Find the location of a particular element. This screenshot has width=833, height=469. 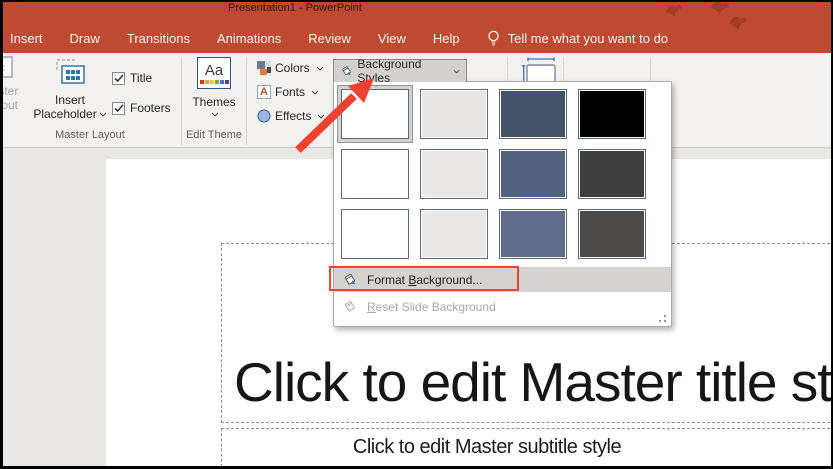

group-label-edit-theme: Edit Theme is located at coordinates (214, 135).